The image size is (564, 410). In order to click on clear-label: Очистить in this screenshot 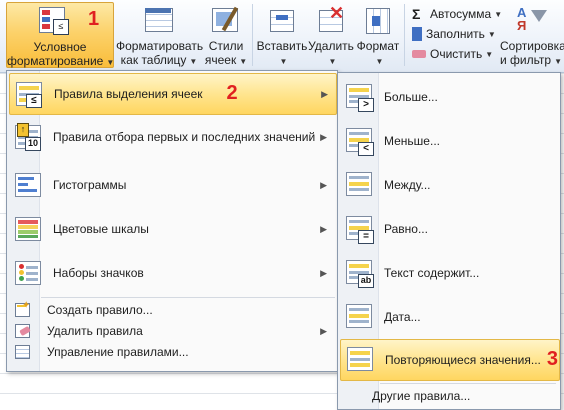, I will do `click(456, 54)`.